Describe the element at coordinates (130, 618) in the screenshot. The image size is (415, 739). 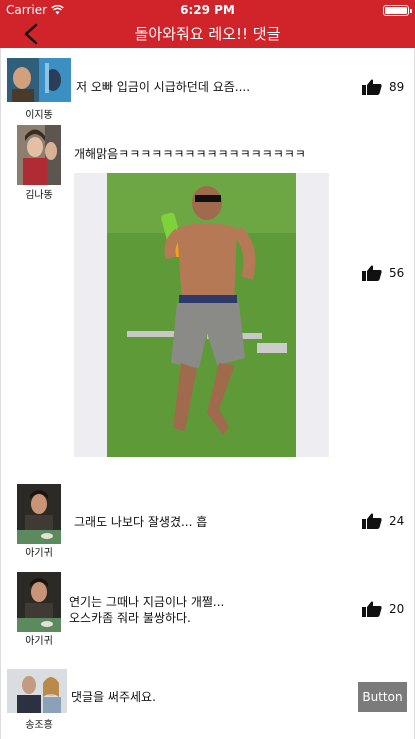
I see `comment-text-line2: 오스카좀 줘라 불쌍하다.` at that location.